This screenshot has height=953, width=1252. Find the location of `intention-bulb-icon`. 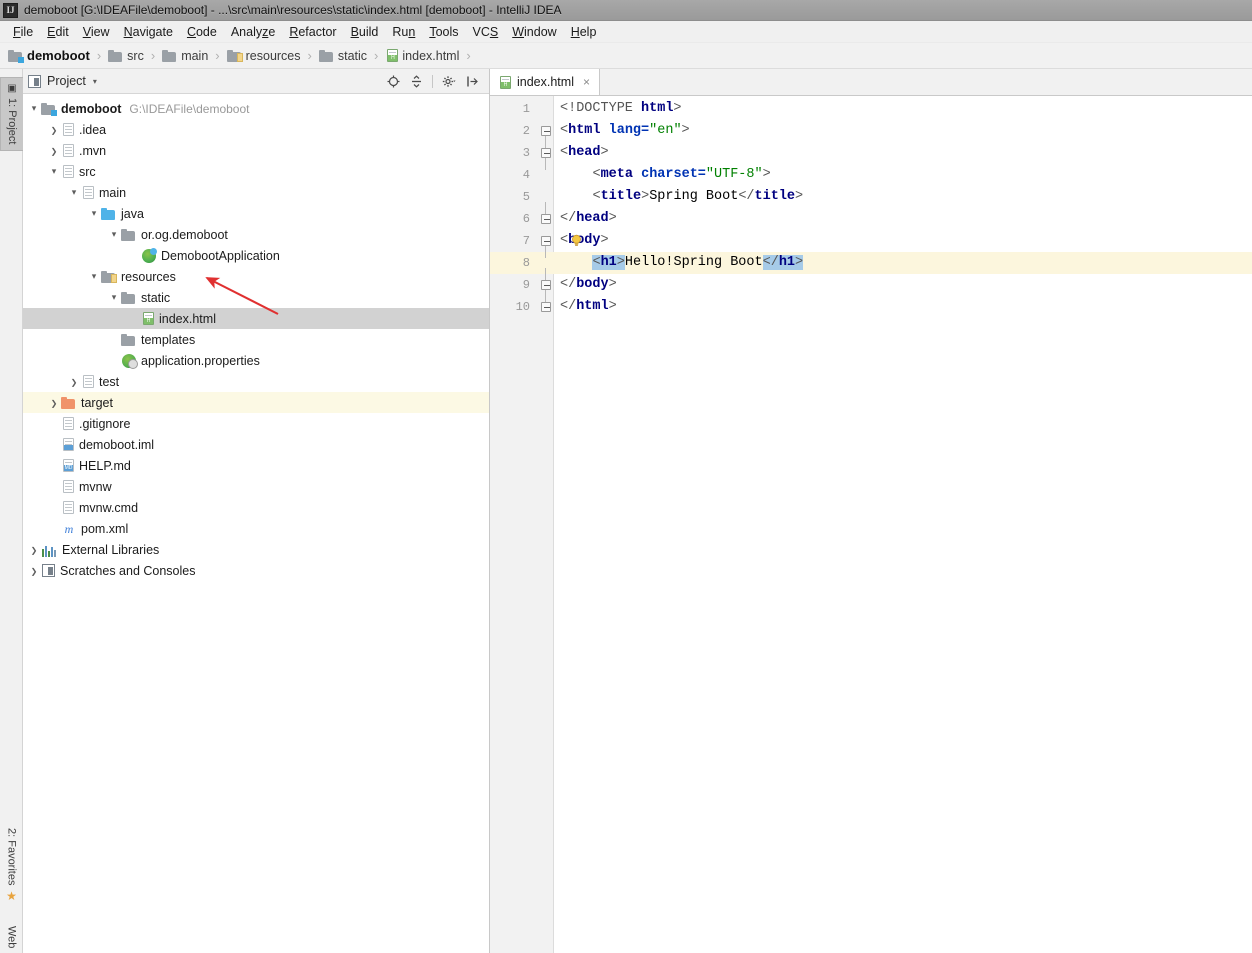

intention-bulb-icon is located at coordinates (576, 240).